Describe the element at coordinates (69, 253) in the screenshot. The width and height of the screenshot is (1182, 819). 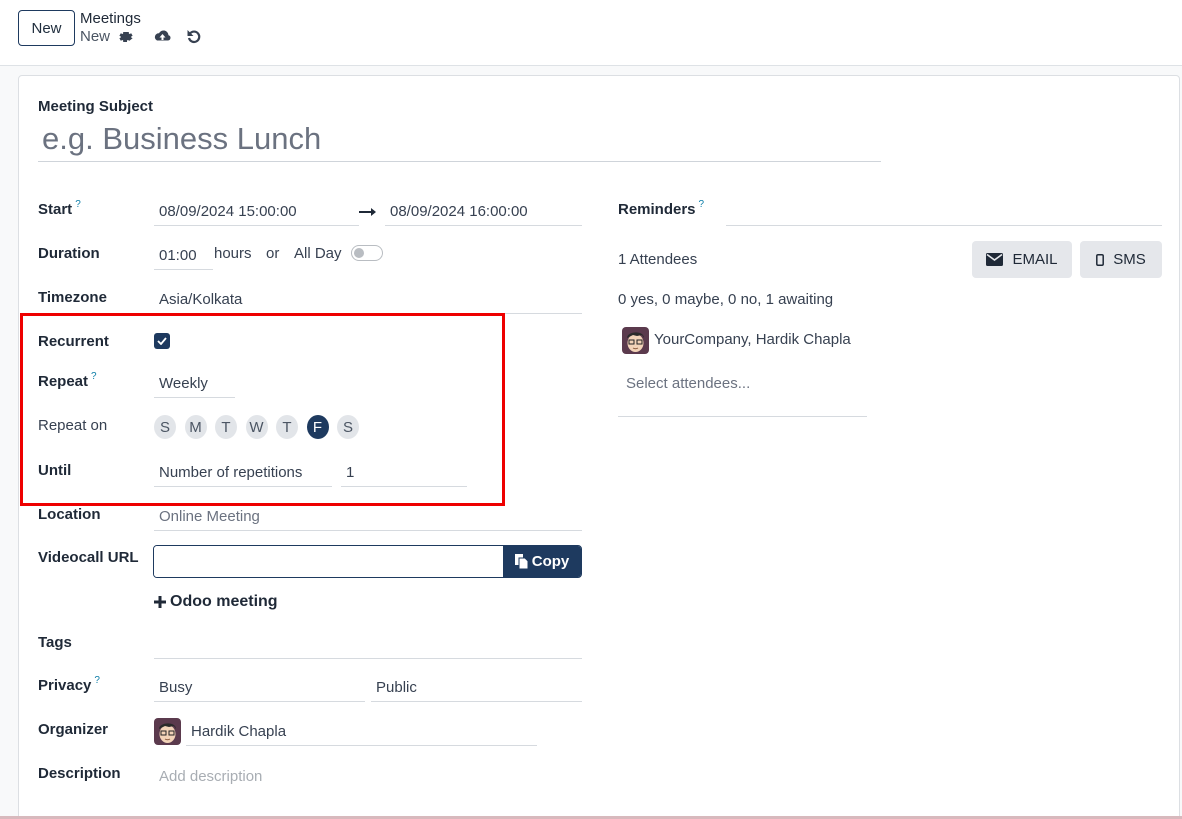
I see `duration-label: Duration` at that location.